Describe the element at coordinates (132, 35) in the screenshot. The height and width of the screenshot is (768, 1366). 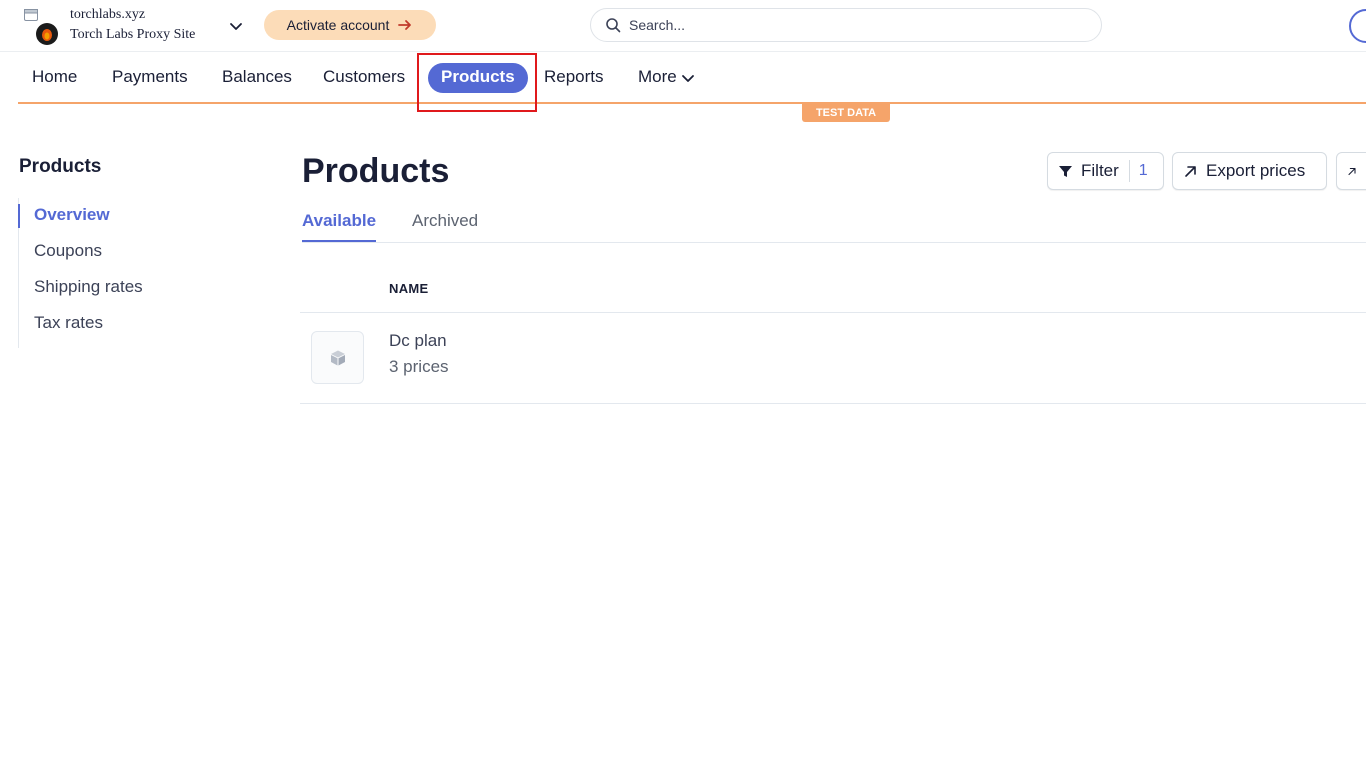
I see `account-name: Torch Labs Proxy Site` at that location.